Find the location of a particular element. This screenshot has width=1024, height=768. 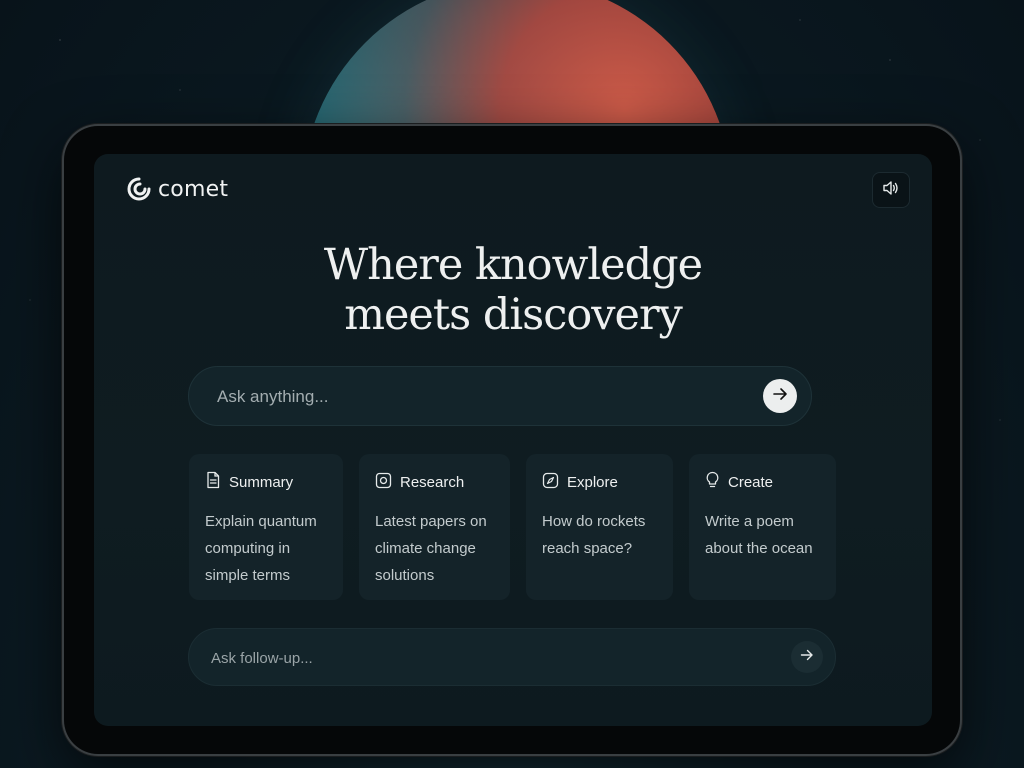

followup-bar is located at coordinates (512, 657).